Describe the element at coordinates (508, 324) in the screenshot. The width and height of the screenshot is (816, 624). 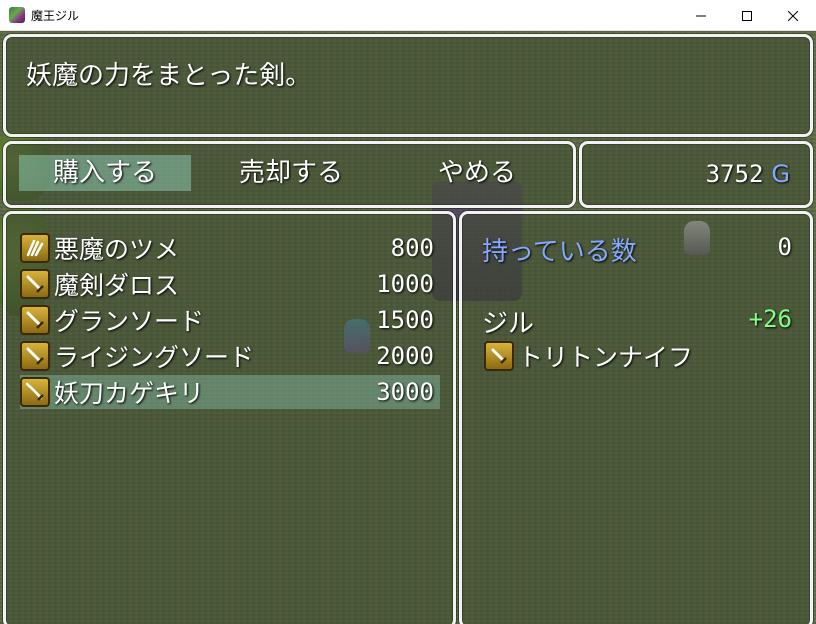
I see `actor-name: ジル` at that location.